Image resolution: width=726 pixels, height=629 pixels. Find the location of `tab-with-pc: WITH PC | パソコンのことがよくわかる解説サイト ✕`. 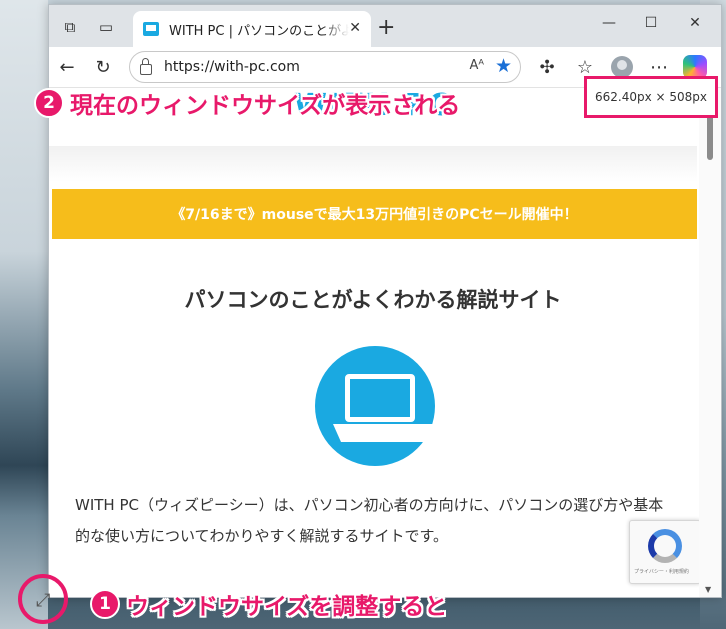

tab-with-pc: WITH PC | パソコンのことがよくわかる解説サイト ✕ is located at coordinates (252, 29).